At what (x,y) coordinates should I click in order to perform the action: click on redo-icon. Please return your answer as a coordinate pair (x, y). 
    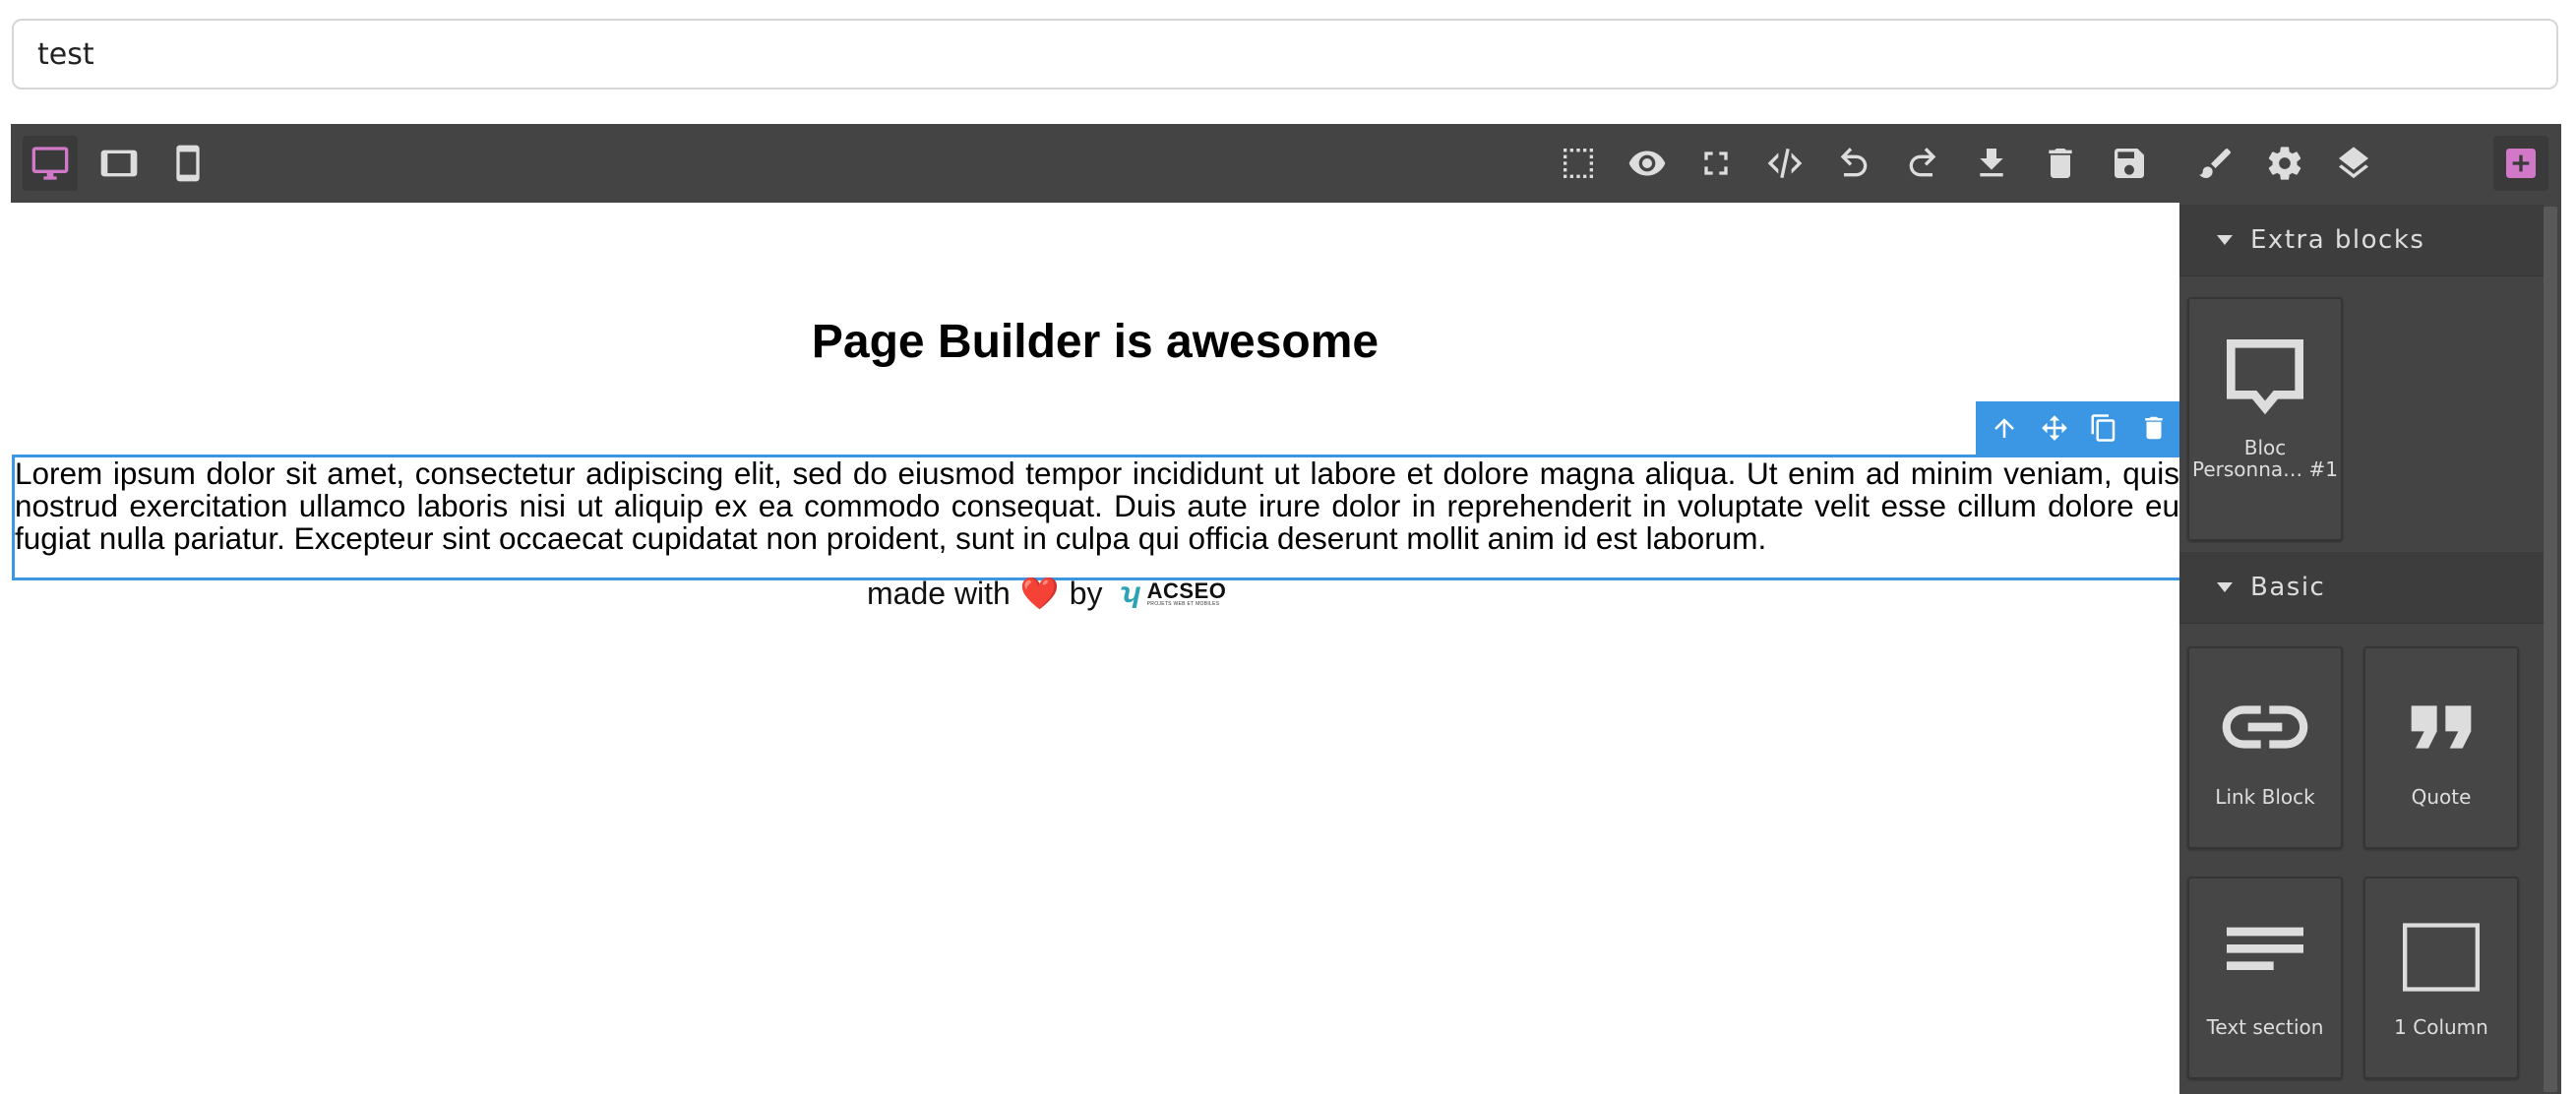
    Looking at the image, I should click on (1922, 162).